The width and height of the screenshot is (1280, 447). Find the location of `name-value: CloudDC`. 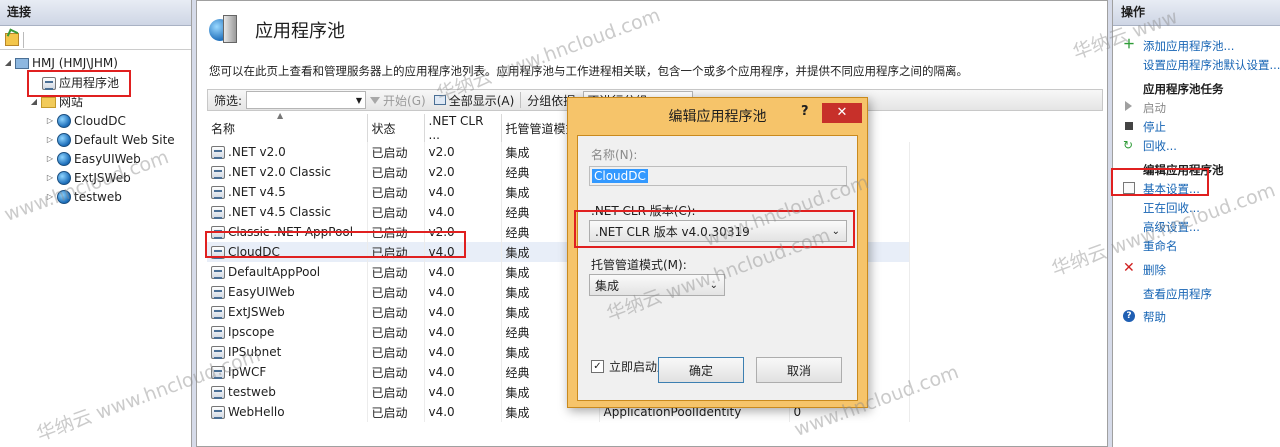

name-value: CloudDC is located at coordinates (620, 176).